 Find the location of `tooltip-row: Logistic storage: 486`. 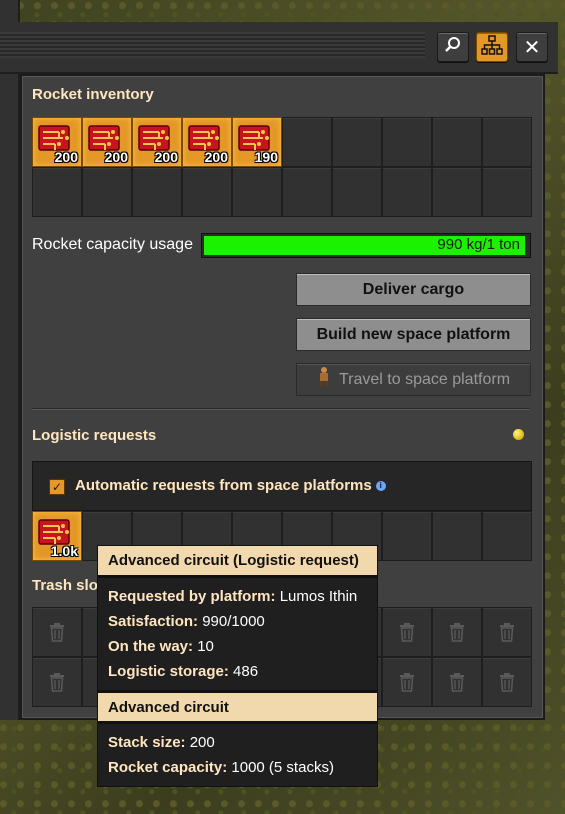

tooltip-row: Logistic storage: 486 is located at coordinates (237, 671).